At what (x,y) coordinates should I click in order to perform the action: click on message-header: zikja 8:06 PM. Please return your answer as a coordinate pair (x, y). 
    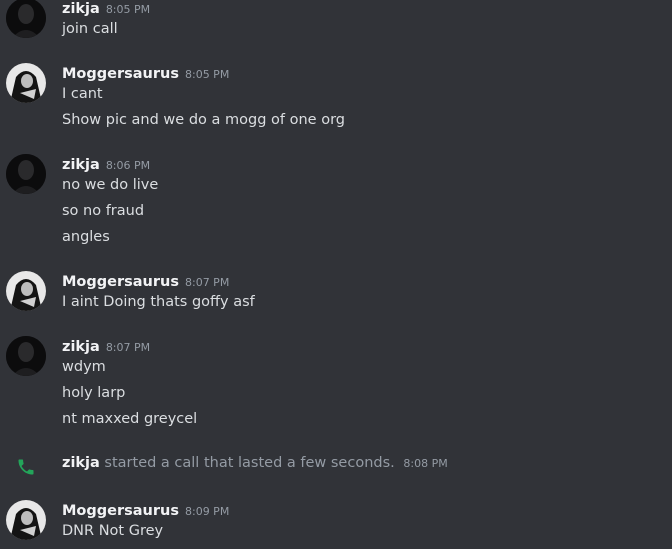
    Looking at the image, I should click on (106, 164).